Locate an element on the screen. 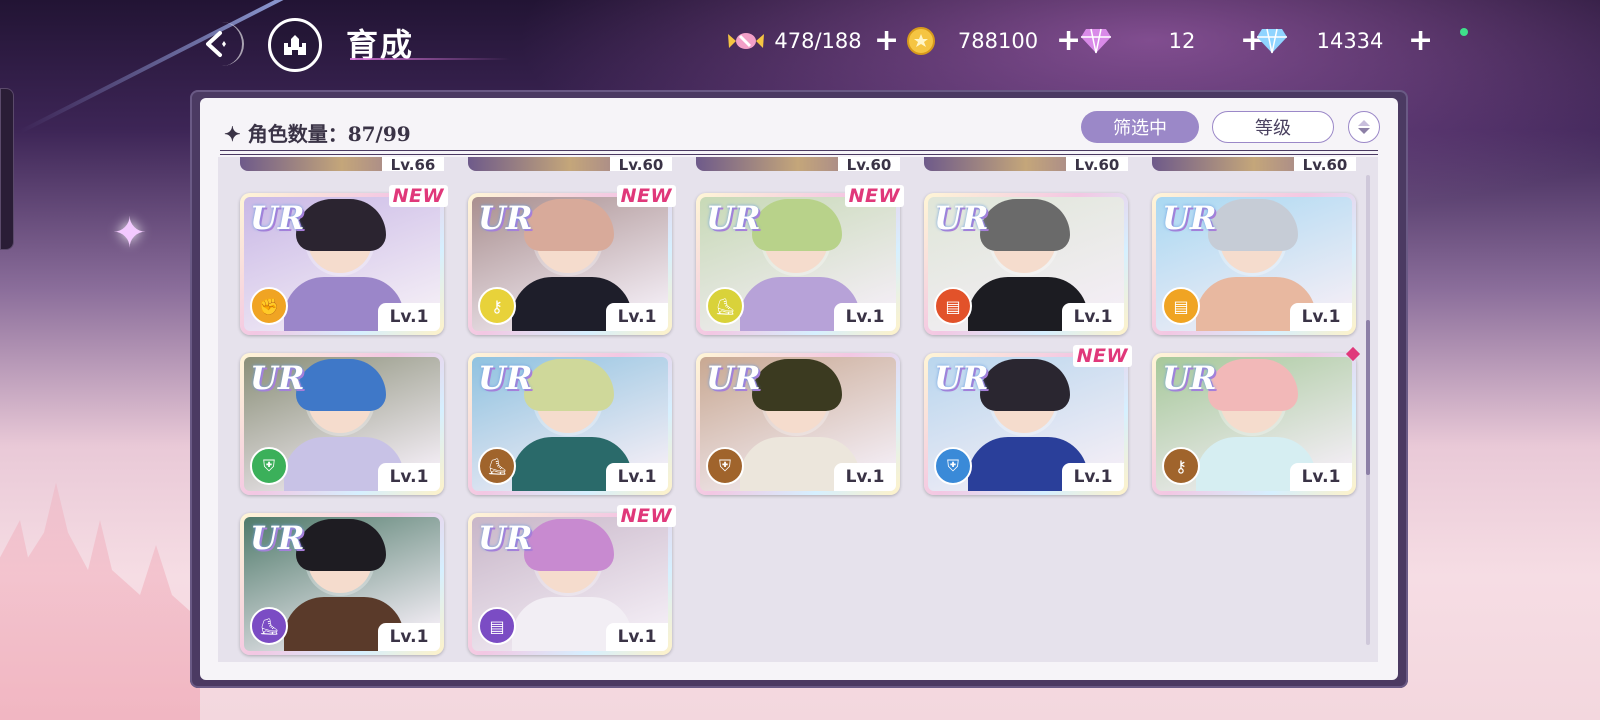  sort-level-button: 等级 is located at coordinates (1273, 127).